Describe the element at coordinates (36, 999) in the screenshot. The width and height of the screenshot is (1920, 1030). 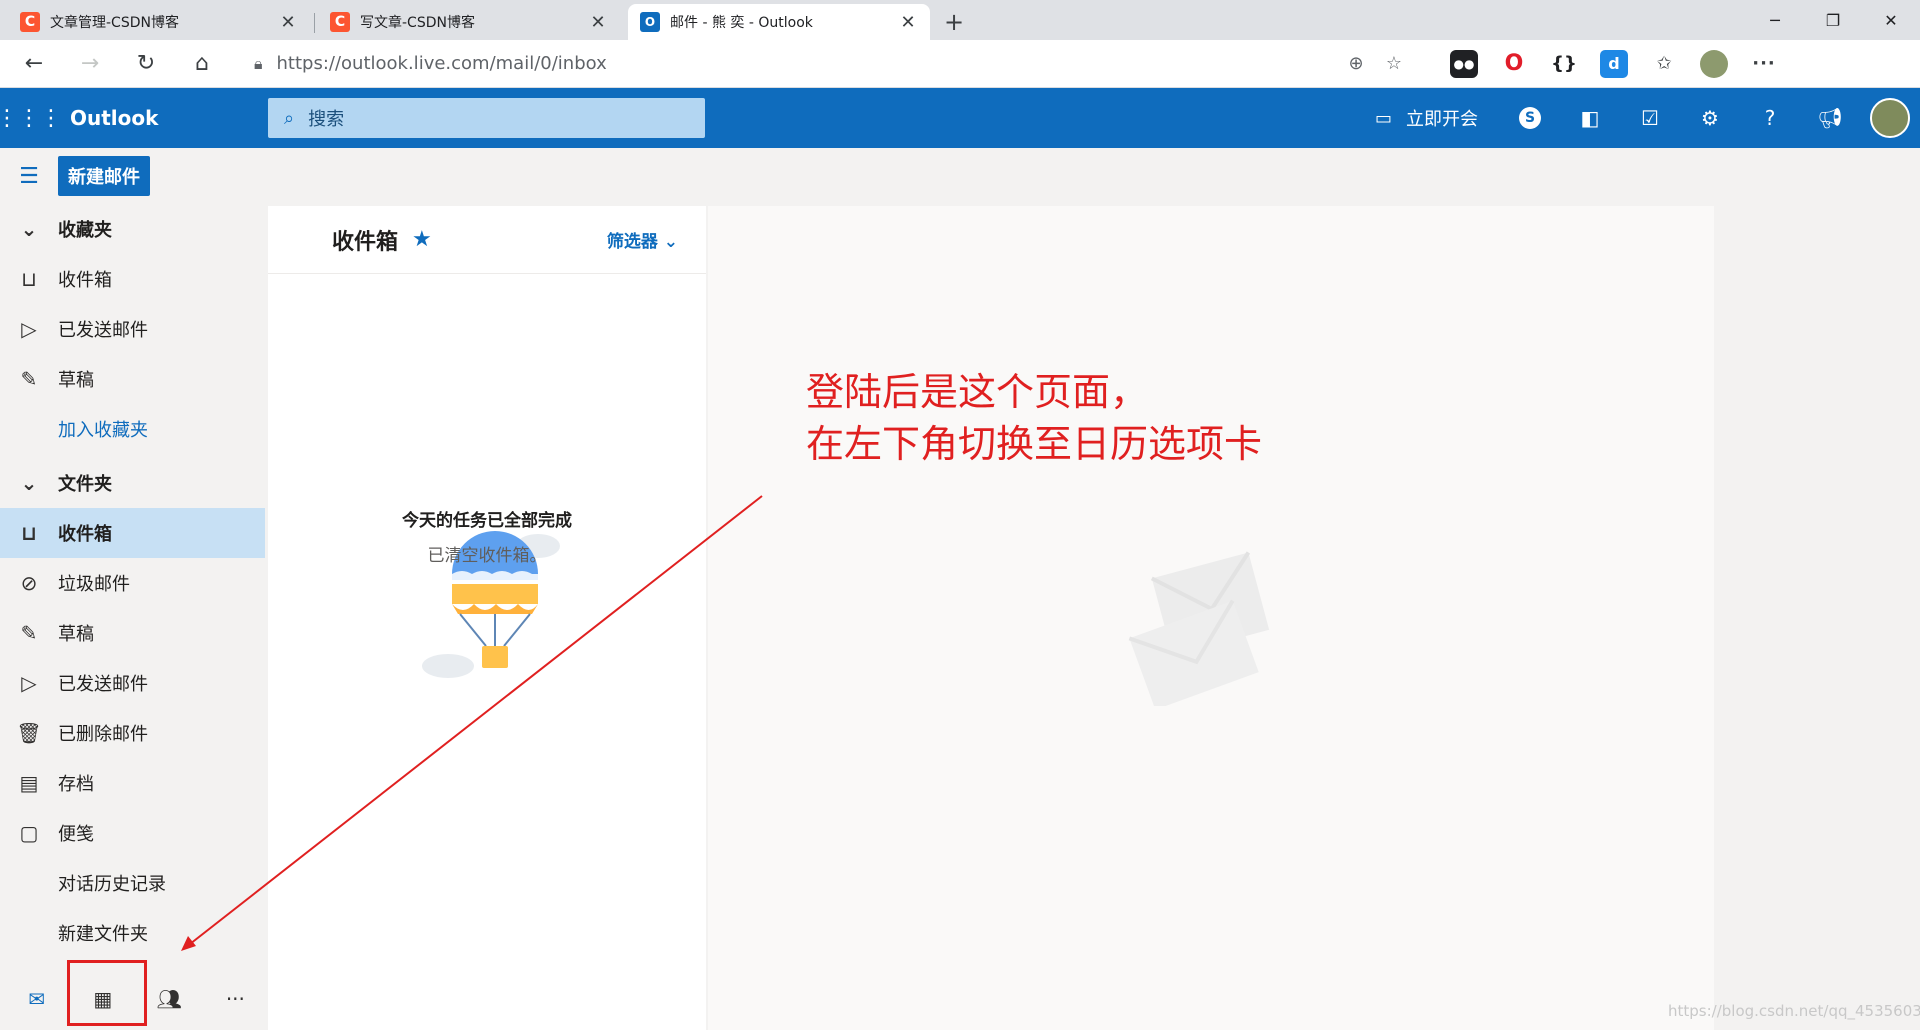
I see `mail-icon: ✉` at that location.